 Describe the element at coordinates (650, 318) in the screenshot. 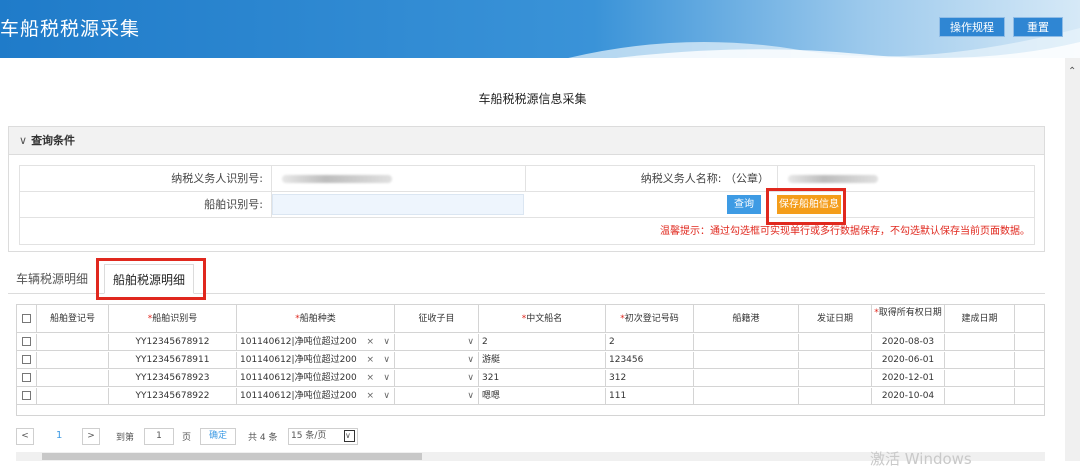

I see `col-header-first-reg: *初次登记号码` at that location.